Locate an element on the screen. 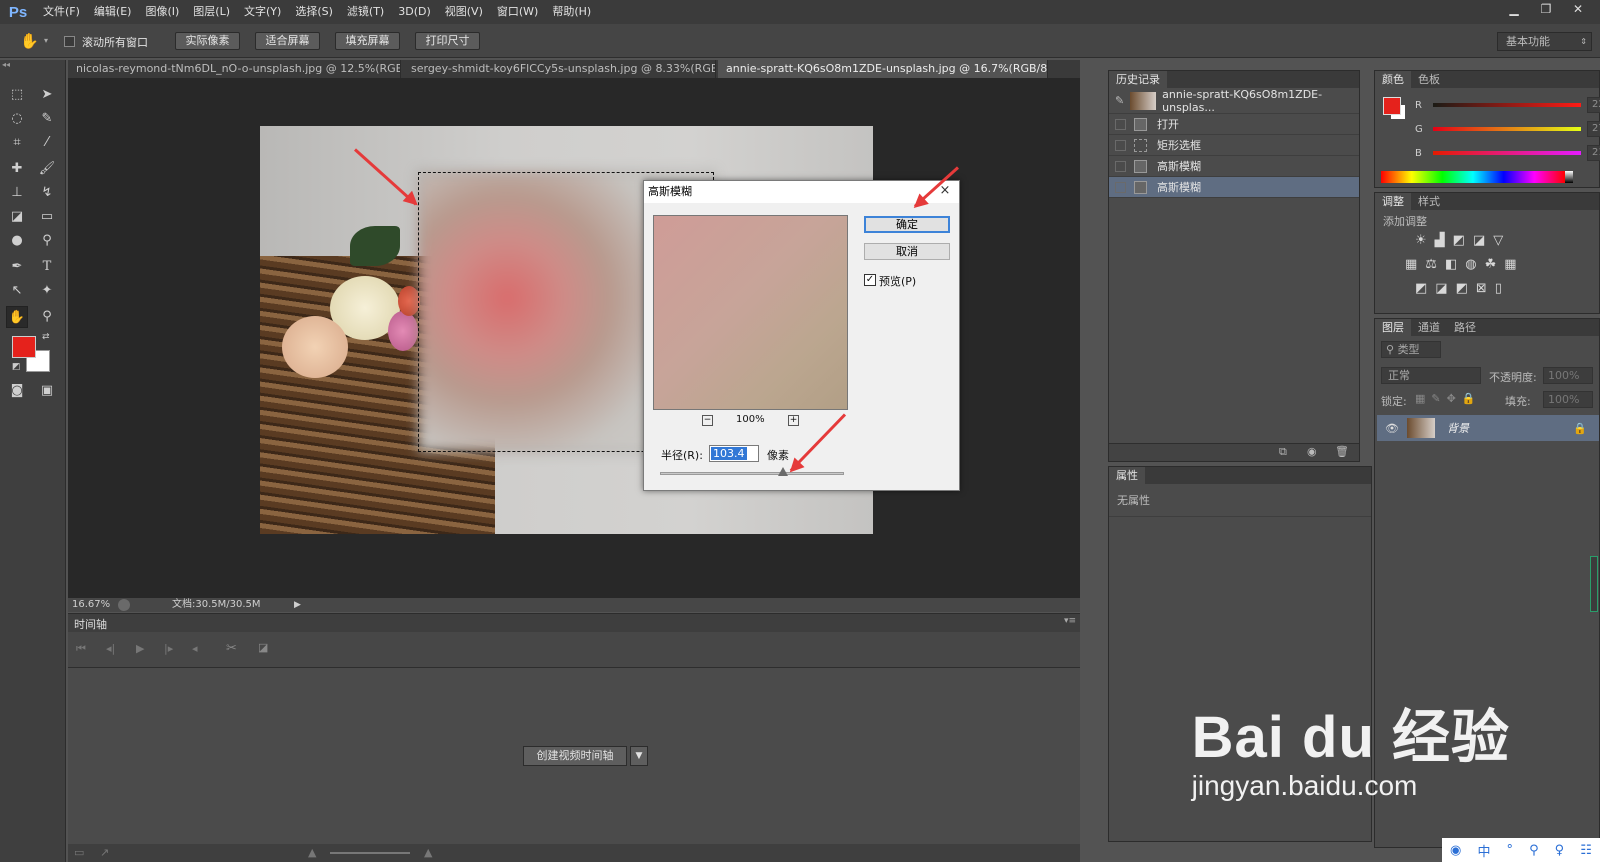 This screenshot has width=1600, height=862. menu-select: 选择(S) is located at coordinates (314, 12).